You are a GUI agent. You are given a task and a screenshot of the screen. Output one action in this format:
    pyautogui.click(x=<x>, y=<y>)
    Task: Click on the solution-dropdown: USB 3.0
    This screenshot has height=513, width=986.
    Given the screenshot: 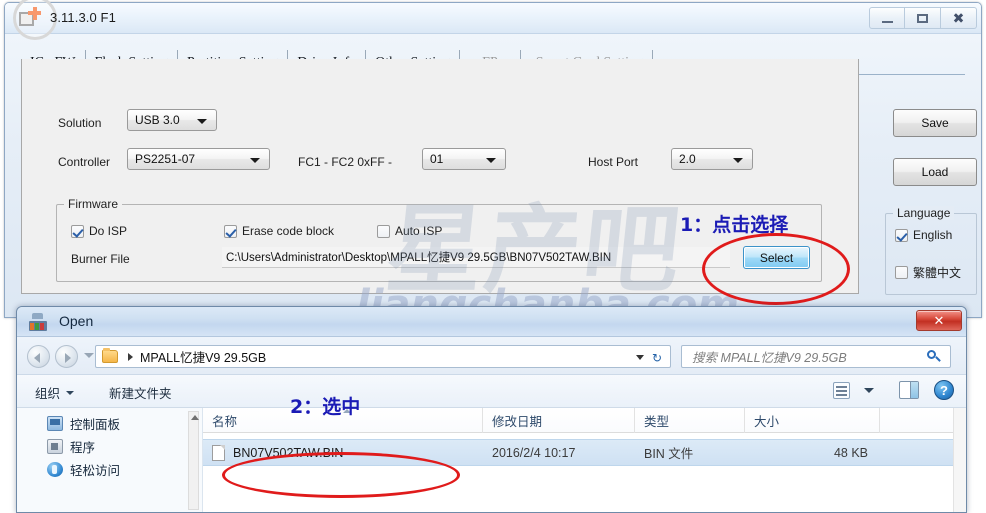 What is the action you would take?
    pyautogui.click(x=172, y=120)
    